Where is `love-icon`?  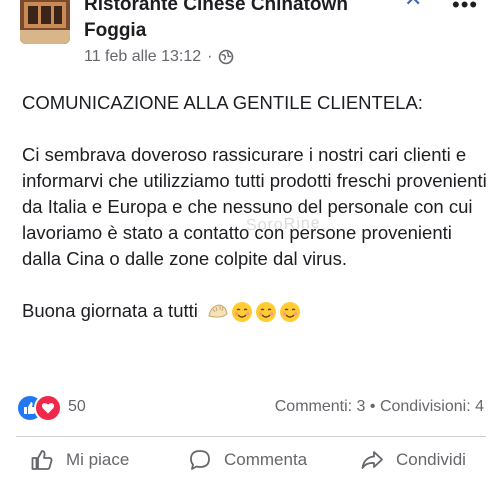 love-icon is located at coordinates (48, 408).